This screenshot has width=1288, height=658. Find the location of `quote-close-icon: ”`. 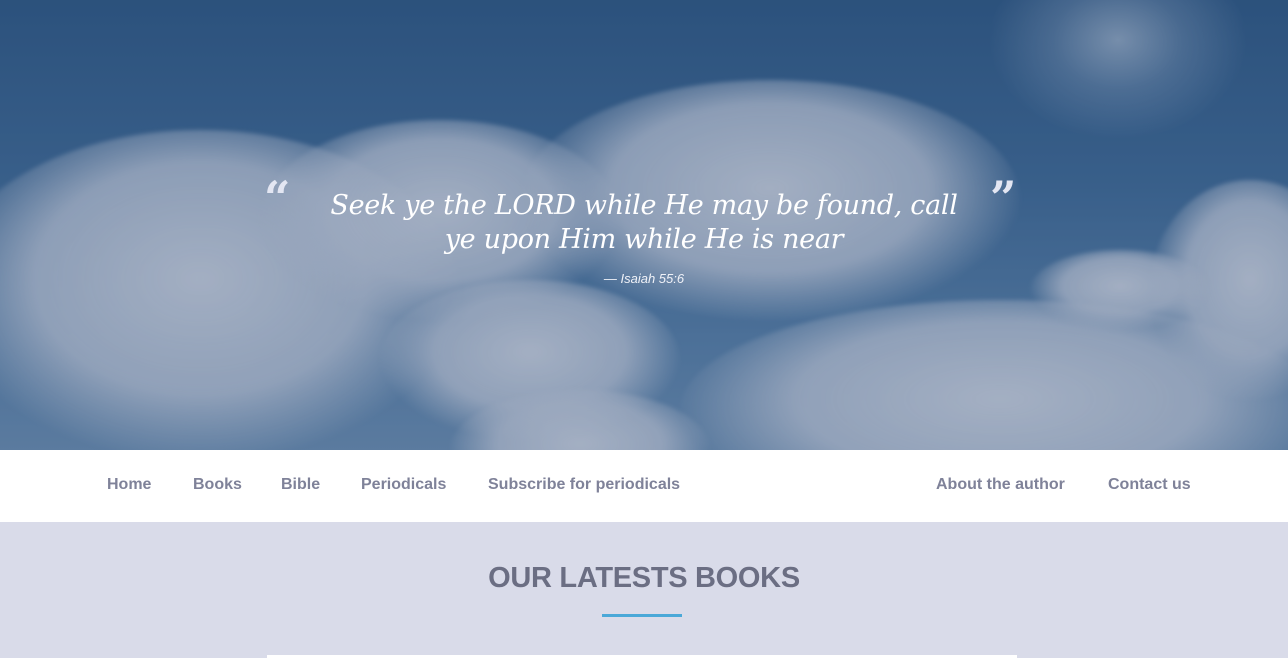

quote-close-icon: ” is located at coordinates (1003, 198).